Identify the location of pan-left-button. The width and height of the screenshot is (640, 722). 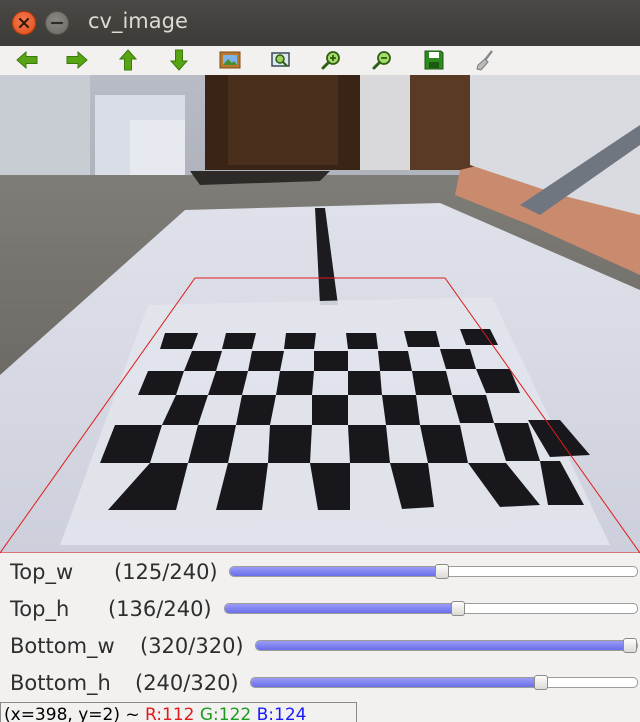
(27, 61).